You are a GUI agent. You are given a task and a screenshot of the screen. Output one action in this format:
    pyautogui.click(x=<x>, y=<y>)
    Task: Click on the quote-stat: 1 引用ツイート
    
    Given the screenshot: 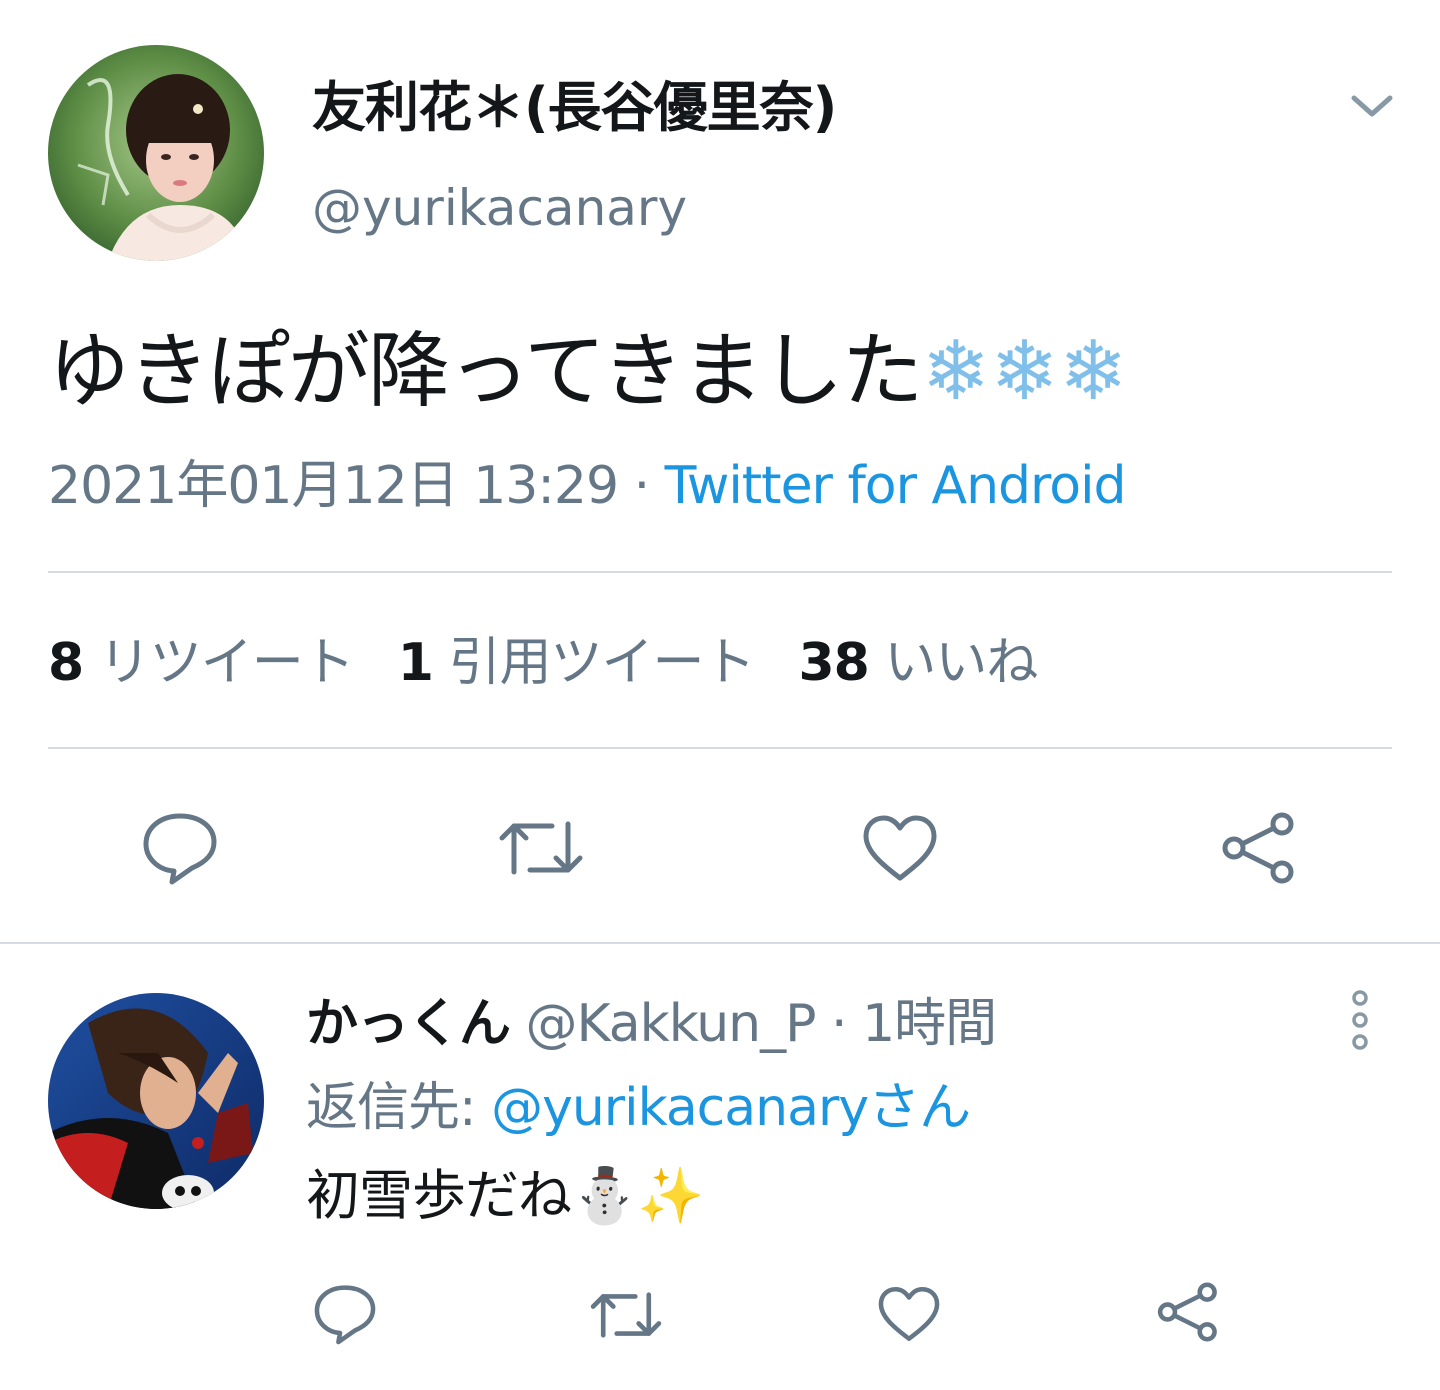 What is the action you would take?
    pyautogui.click(x=576, y=663)
    